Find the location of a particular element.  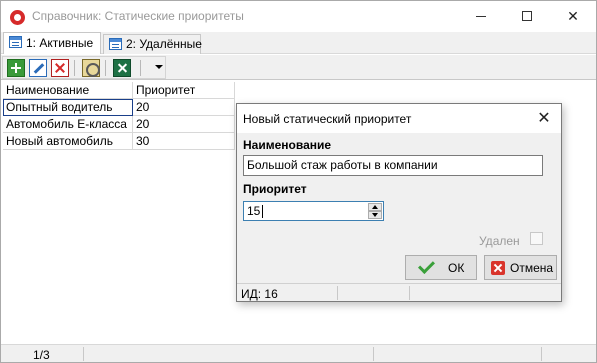

close-button: ✕ is located at coordinates (573, 16).